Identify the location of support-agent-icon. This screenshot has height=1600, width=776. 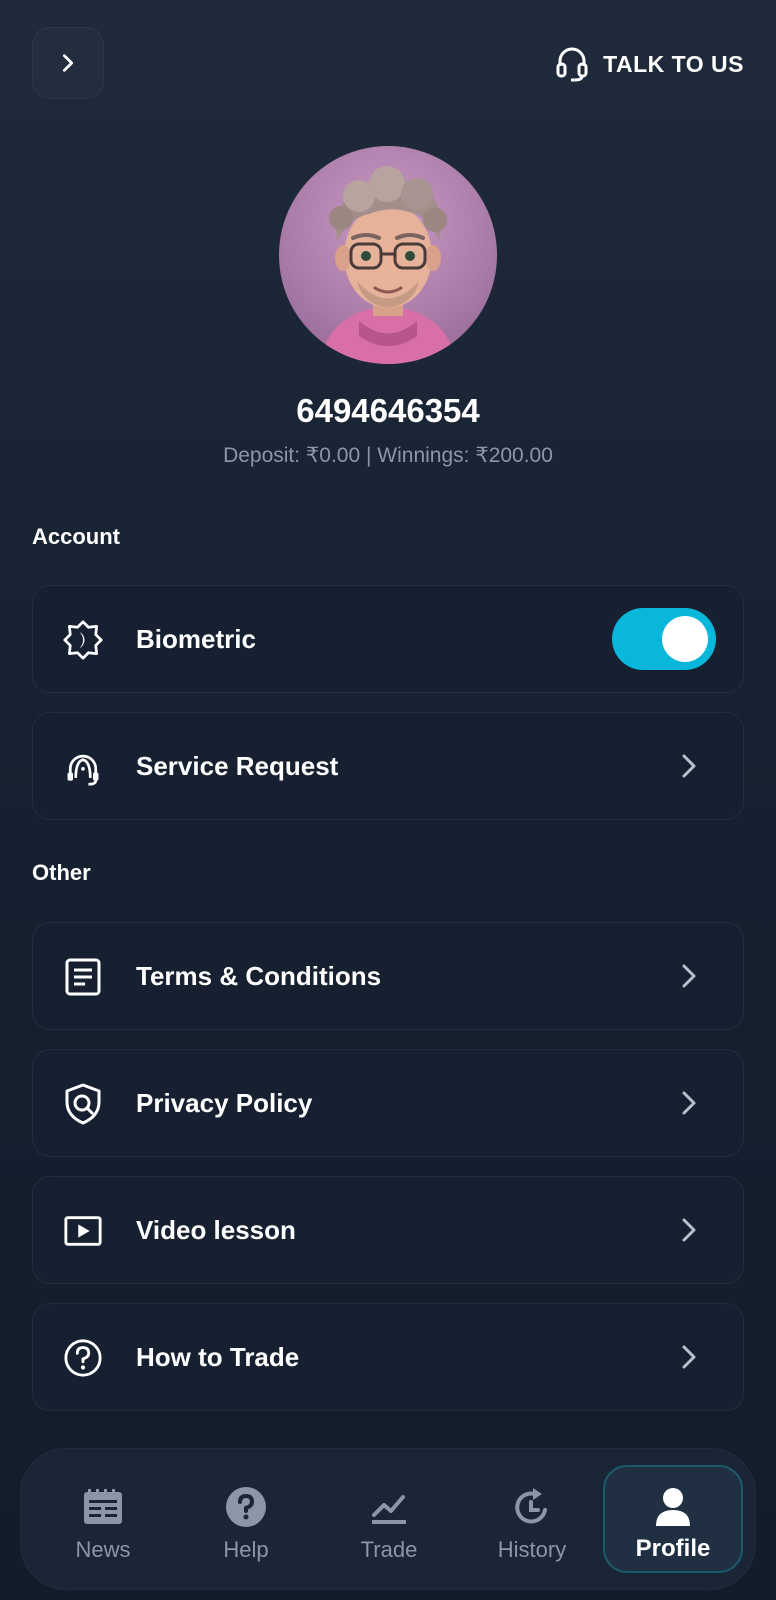
(83, 767).